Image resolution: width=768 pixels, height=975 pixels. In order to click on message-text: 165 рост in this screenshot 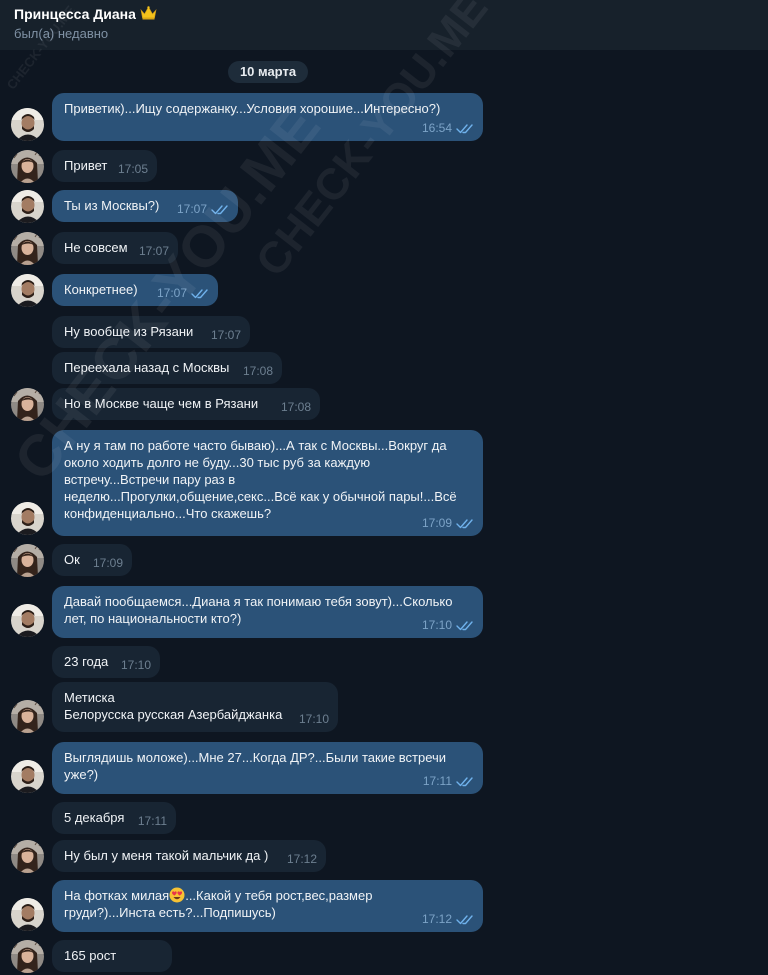, I will do `click(90, 955)`.